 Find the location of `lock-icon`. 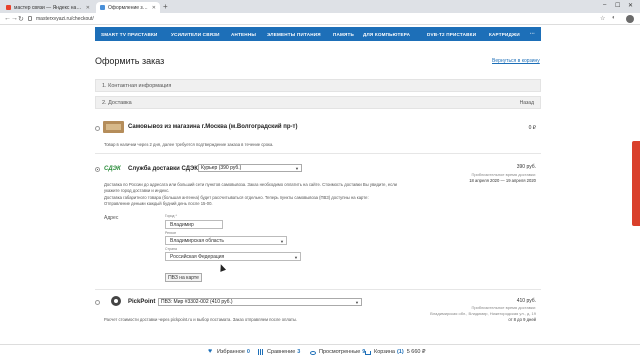

lock-icon is located at coordinates (30, 18).